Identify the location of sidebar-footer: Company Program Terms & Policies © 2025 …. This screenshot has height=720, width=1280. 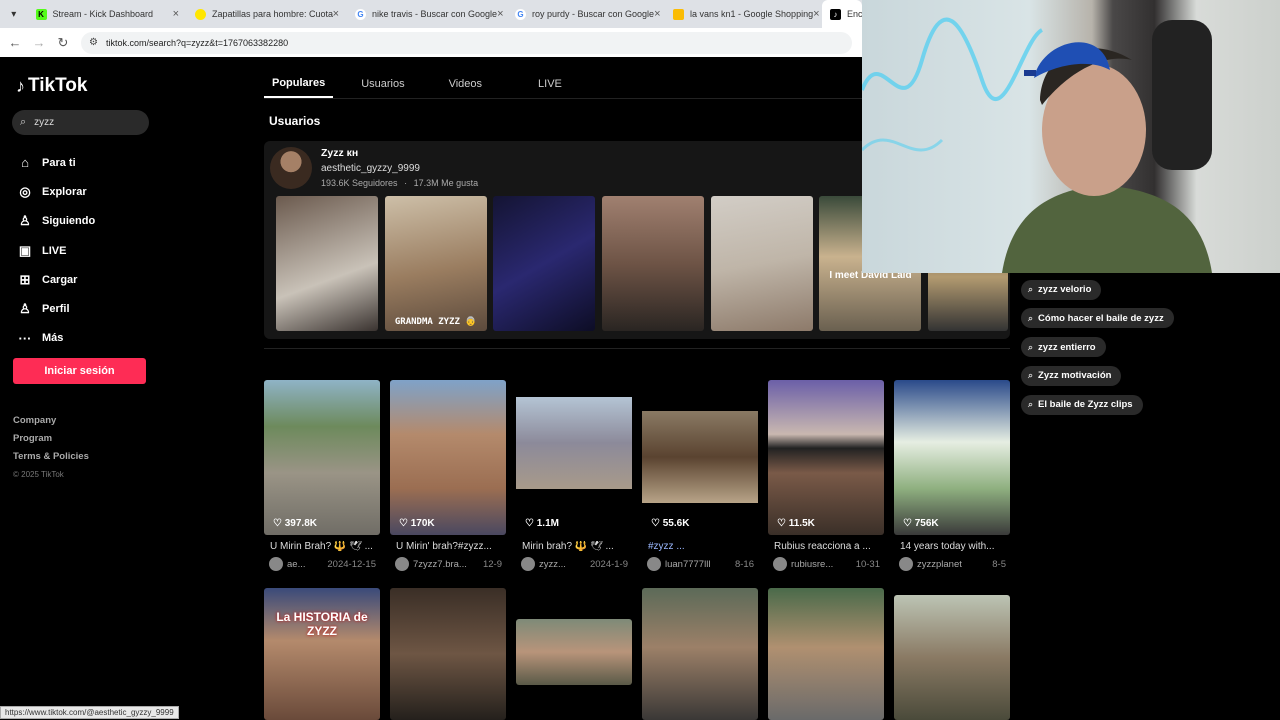
(51, 448).